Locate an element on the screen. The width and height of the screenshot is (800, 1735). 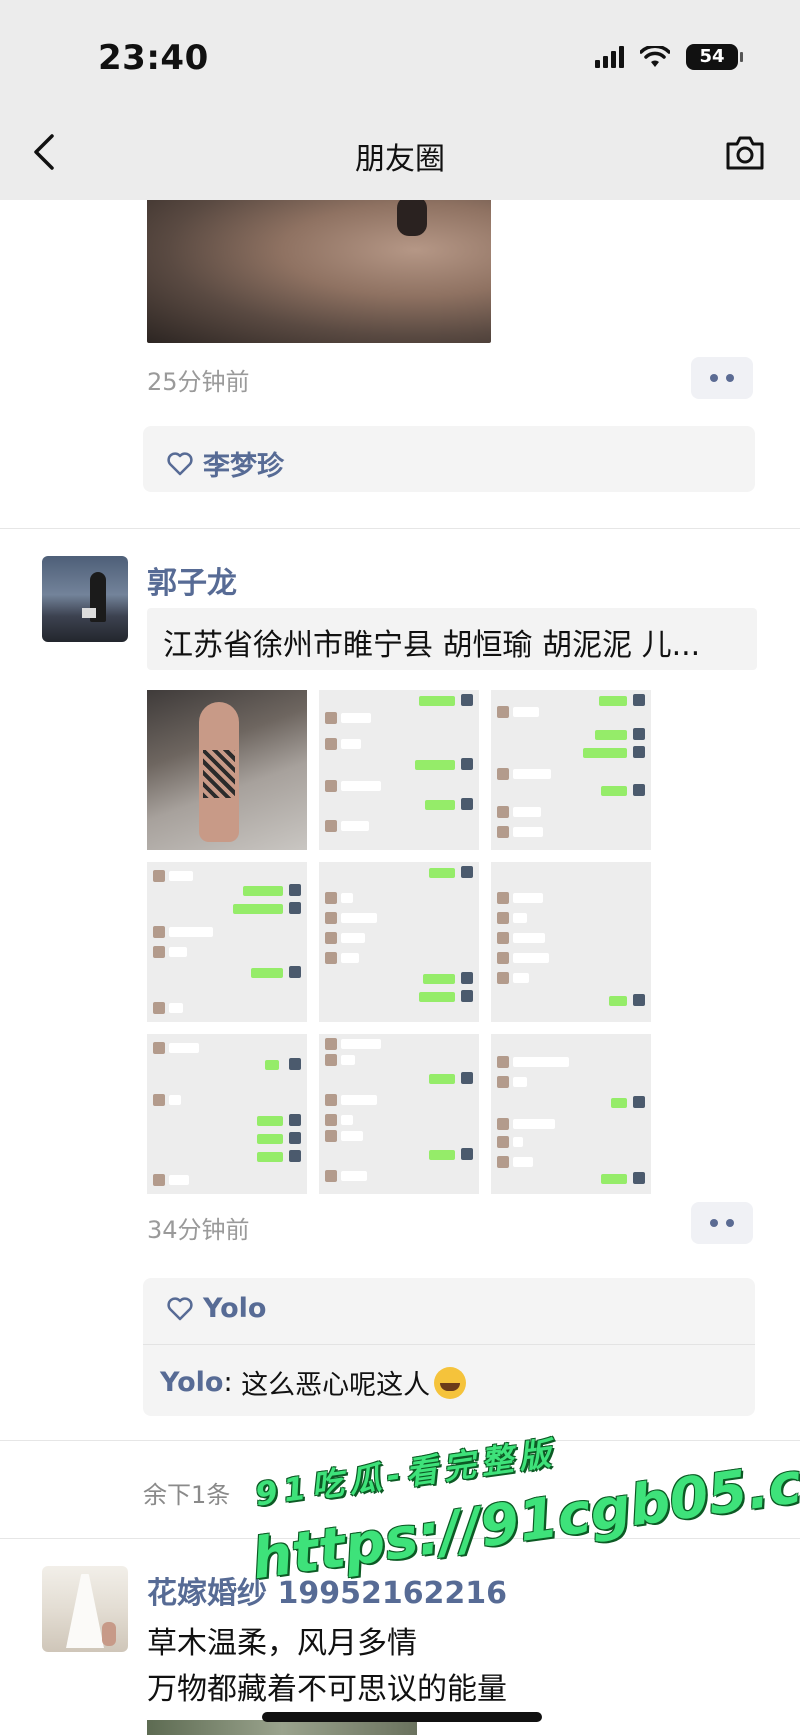
likes-row: 李梦珍 is located at coordinates (225, 463).